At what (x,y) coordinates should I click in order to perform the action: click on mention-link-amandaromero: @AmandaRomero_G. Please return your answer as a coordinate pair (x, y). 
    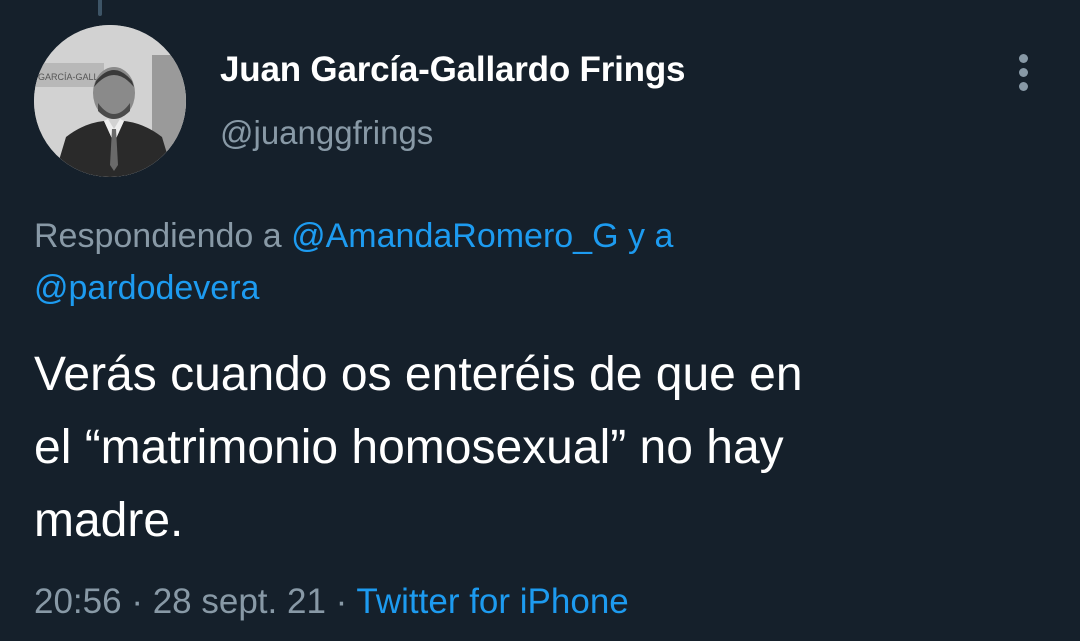
    Looking at the image, I should click on (454, 236).